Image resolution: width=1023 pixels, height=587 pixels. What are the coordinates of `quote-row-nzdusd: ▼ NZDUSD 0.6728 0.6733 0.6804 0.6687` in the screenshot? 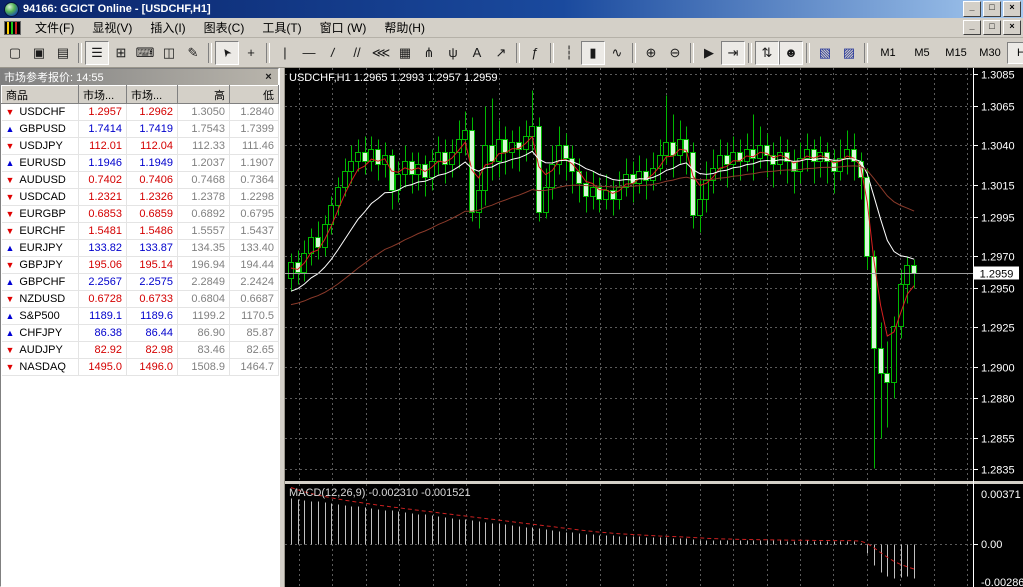 It's located at (140, 299).